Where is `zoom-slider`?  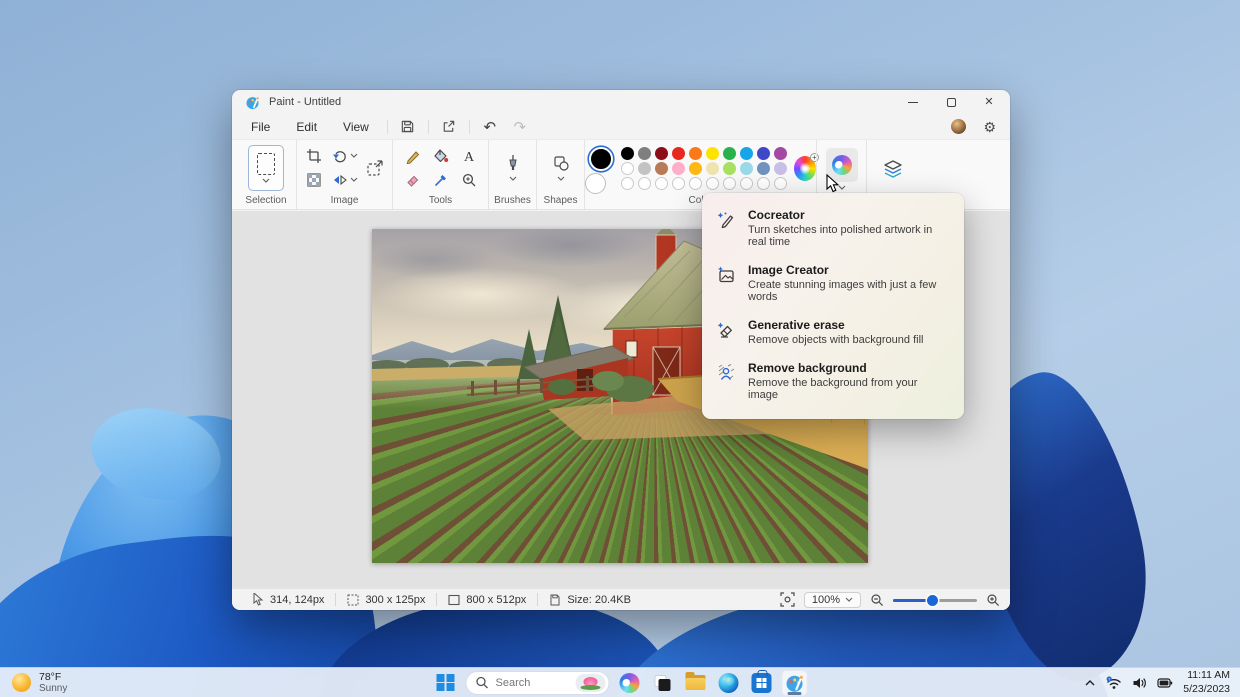 zoom-slider is located at coordinates (935, 600).